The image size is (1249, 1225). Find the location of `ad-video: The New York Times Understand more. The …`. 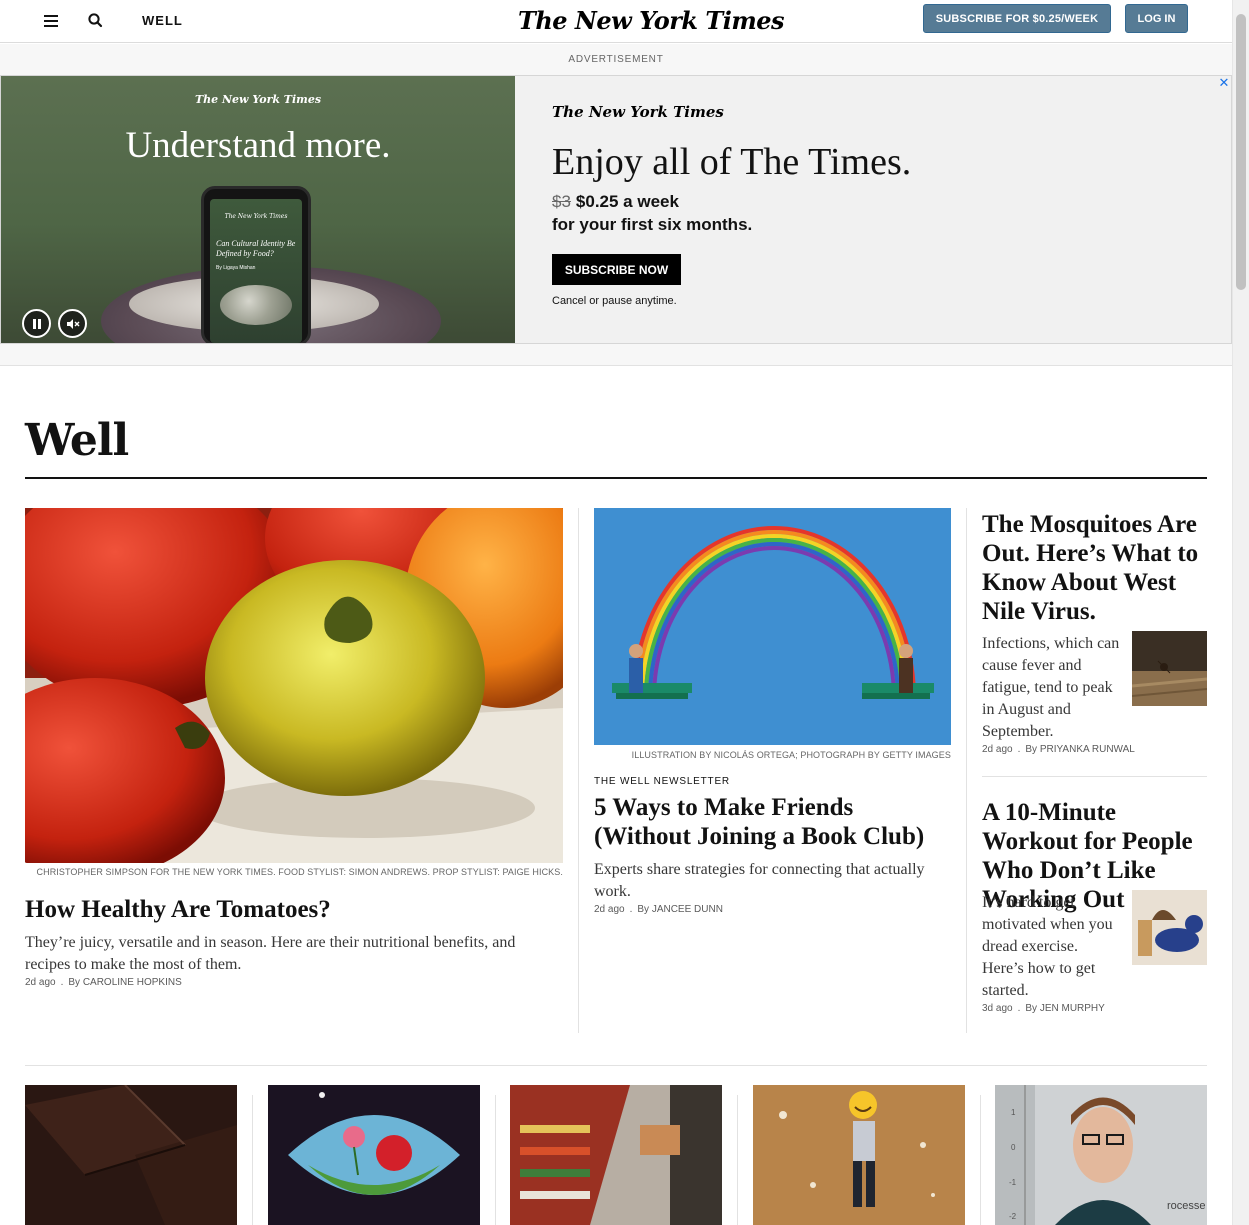

ad-video: The New York Times Understand more. The … is located at coordinates (258, 209).